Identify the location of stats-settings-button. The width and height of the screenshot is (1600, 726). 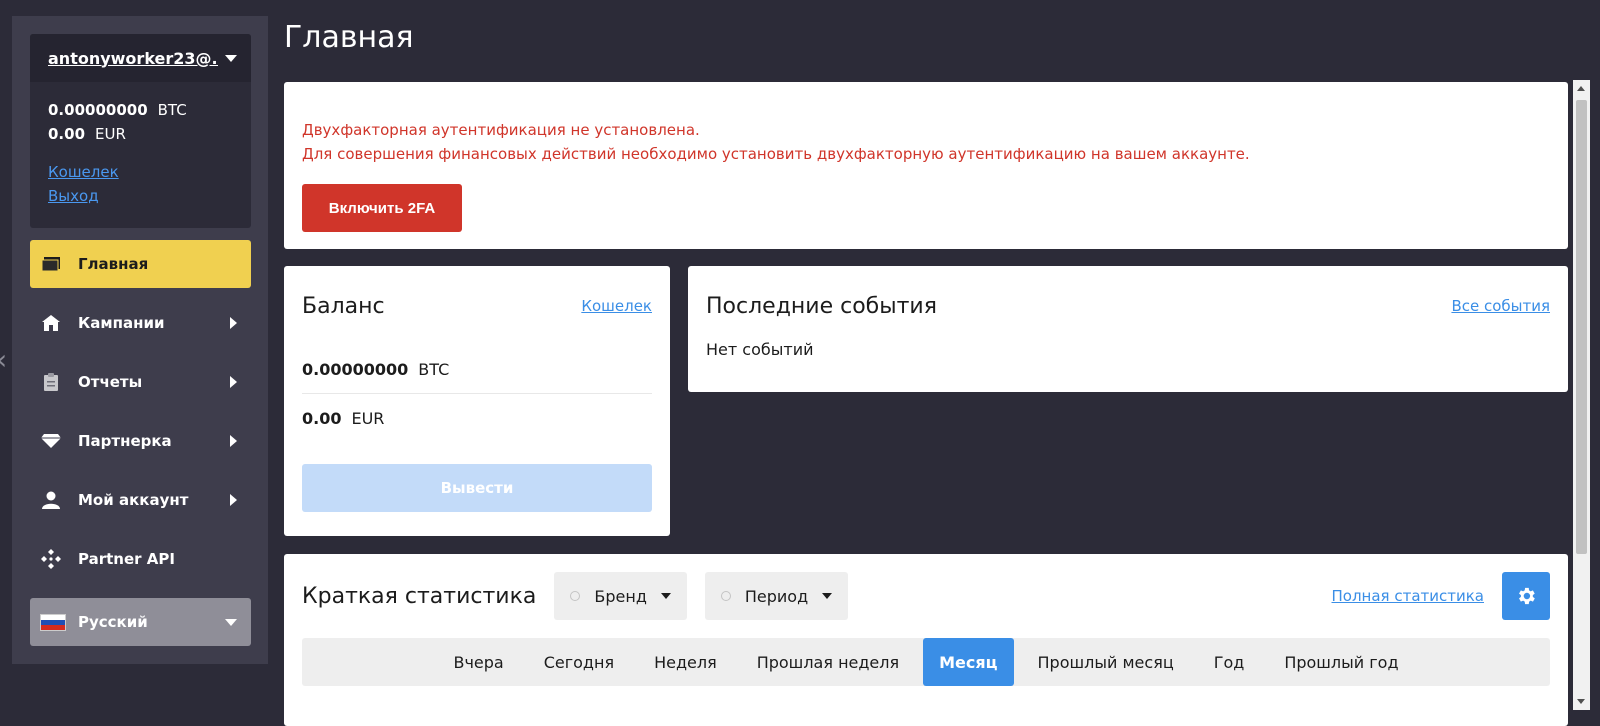
(1526, 596).